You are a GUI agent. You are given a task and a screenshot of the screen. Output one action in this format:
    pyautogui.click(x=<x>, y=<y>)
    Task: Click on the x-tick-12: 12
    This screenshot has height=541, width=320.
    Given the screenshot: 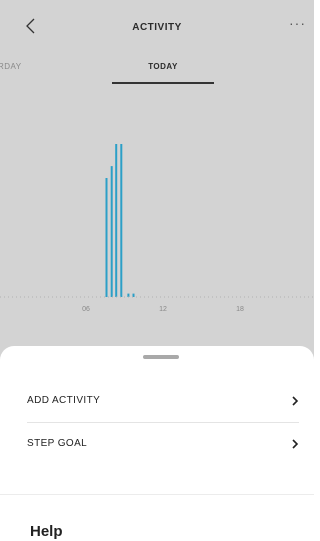 What is the action you would take?
    pyautogui.click(x=163, y=309)
    